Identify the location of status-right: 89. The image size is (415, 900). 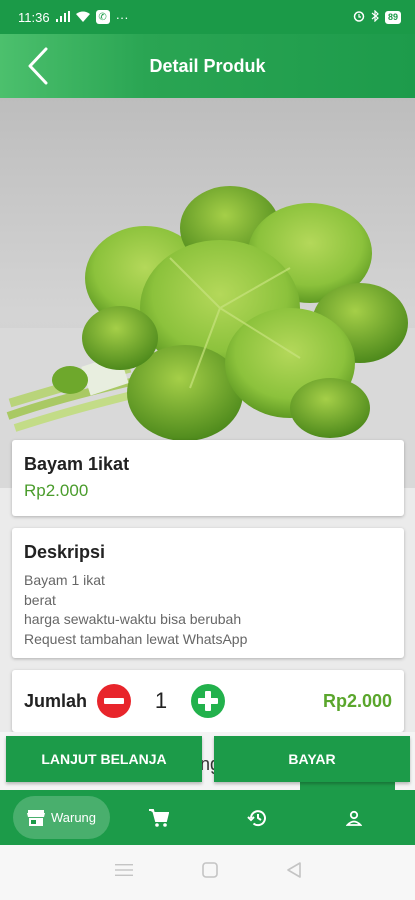
(377, 16).